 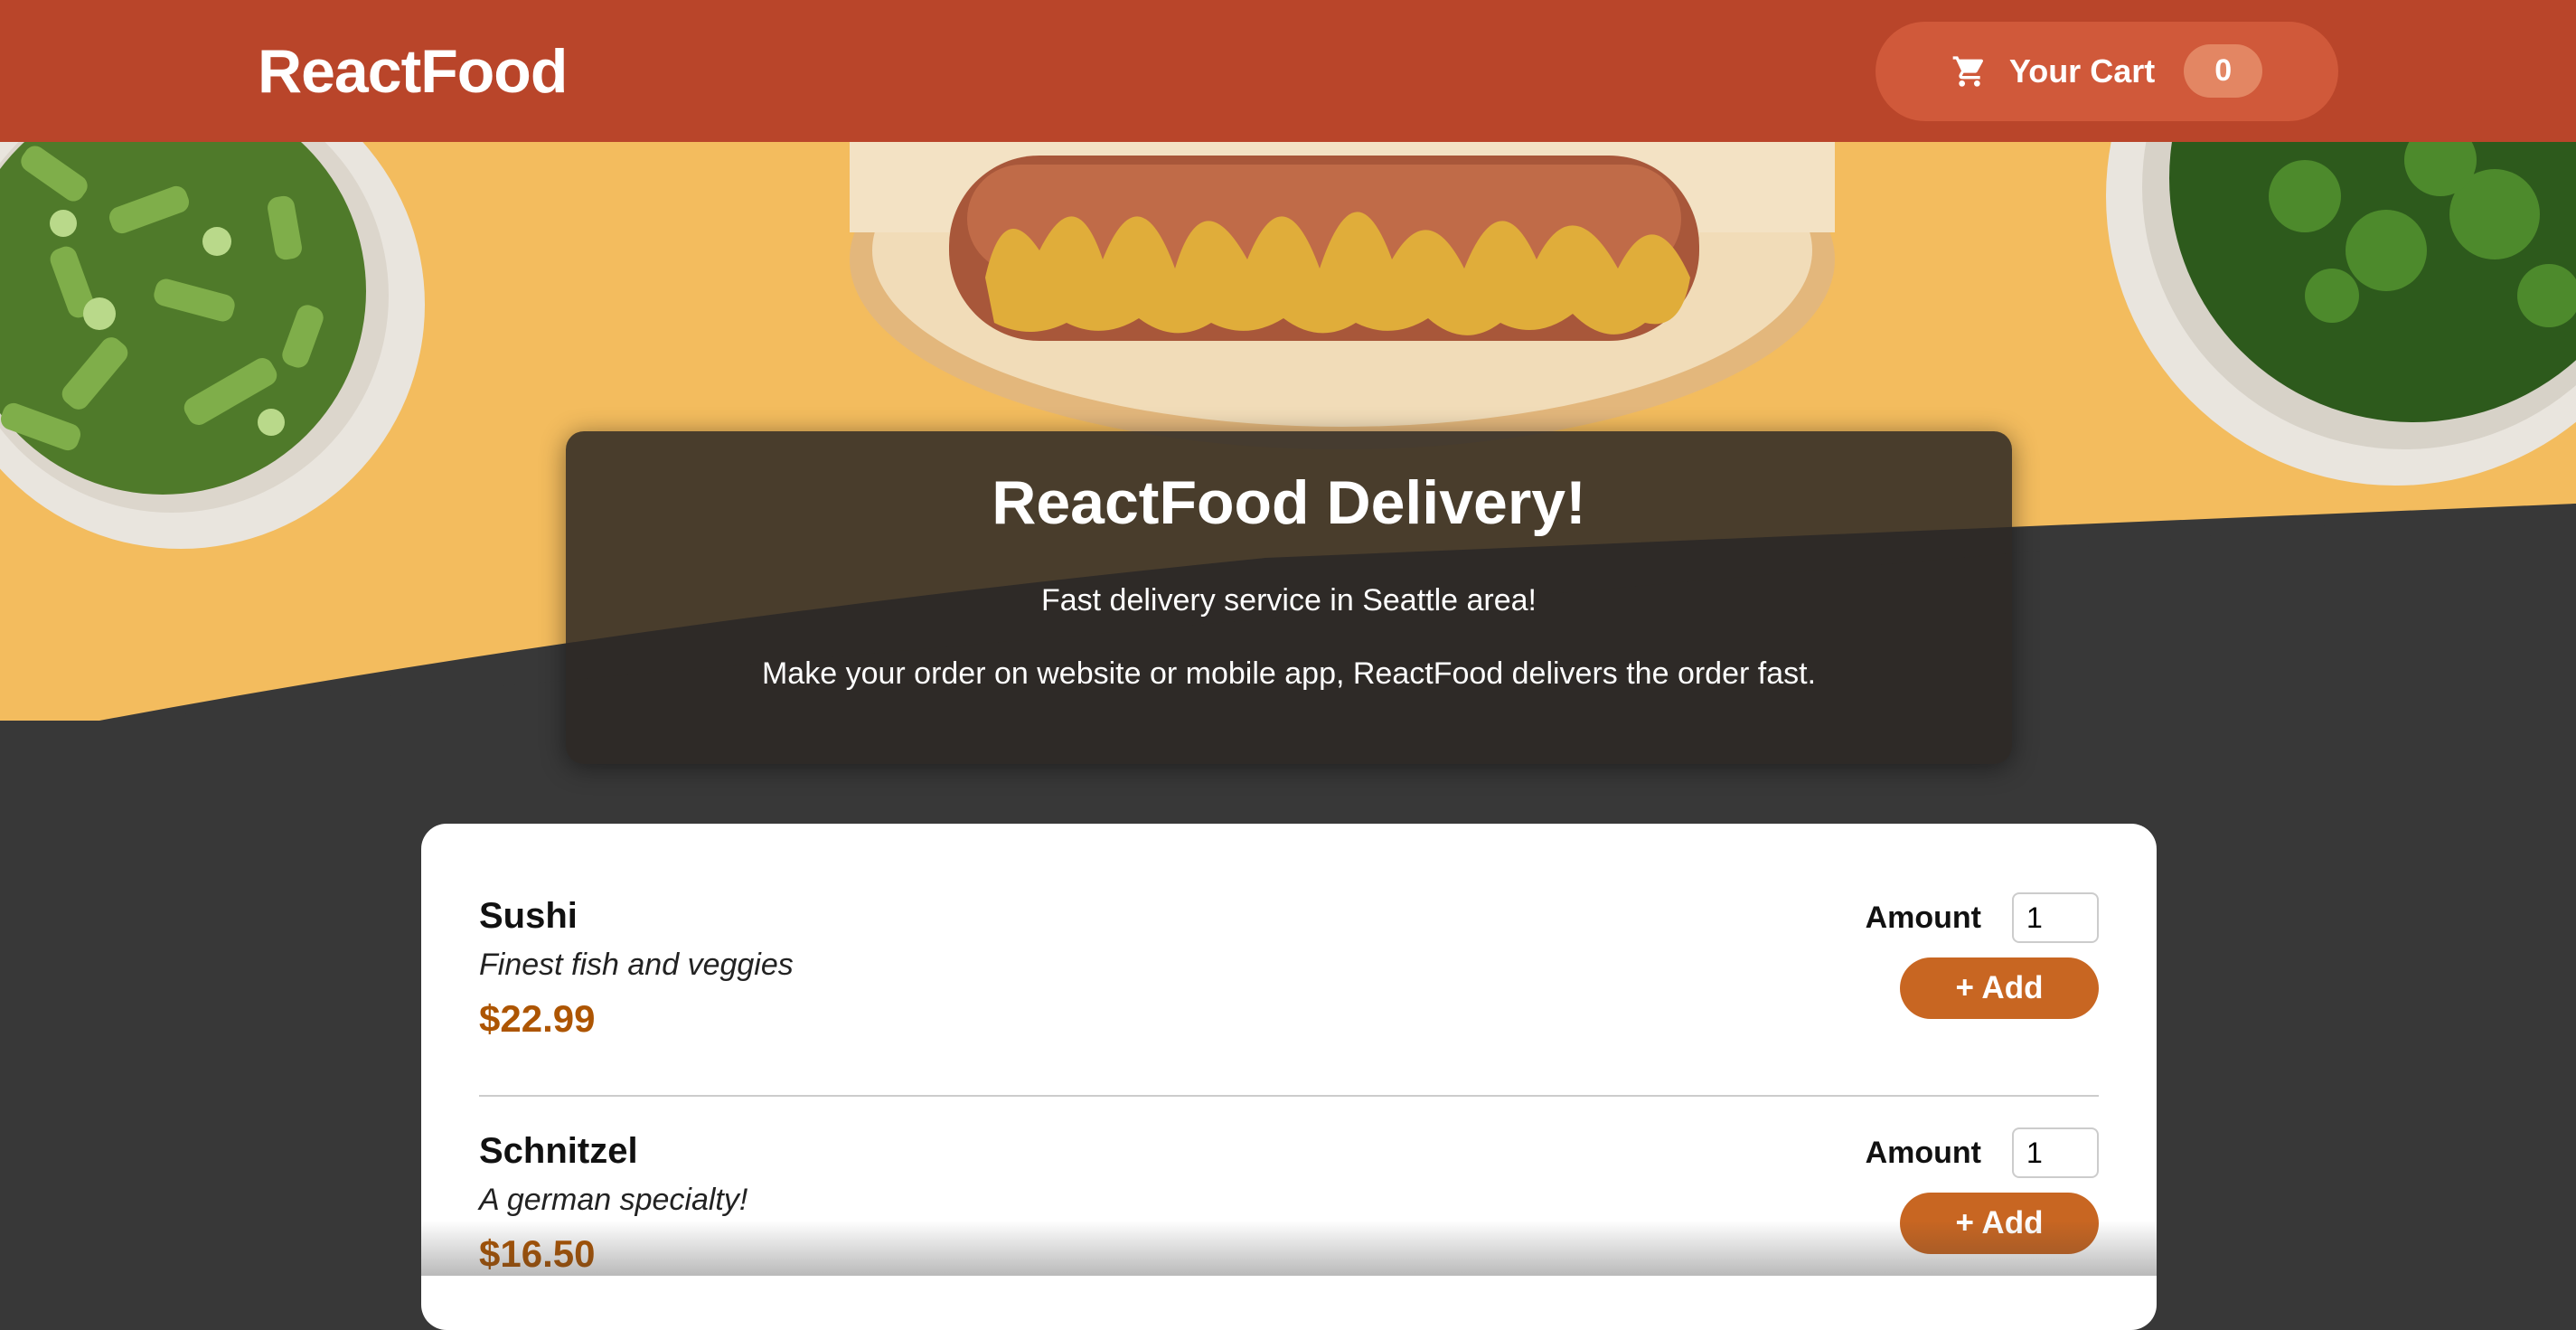 What do you see at coordinates (1968, 71) in the screenshot?
I see `cart-icon` at bounding box center [1968, 71].